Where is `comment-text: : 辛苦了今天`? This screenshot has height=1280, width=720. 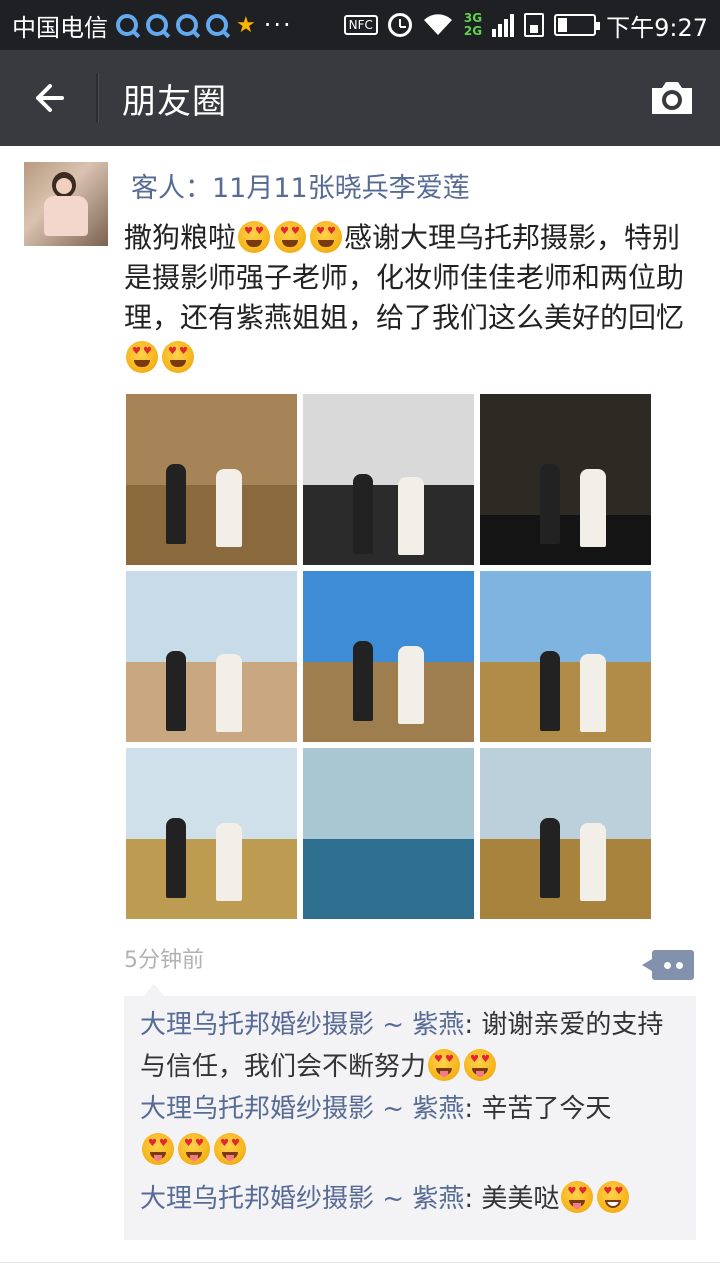 comment-text: : 辛苦了今天 is located at coordinates (538, 1109).